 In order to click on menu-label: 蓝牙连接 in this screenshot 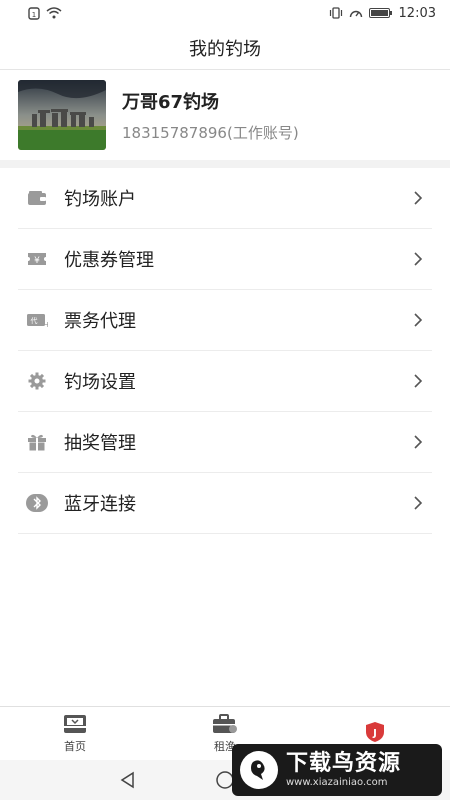, I will do `click(100, 504)`.